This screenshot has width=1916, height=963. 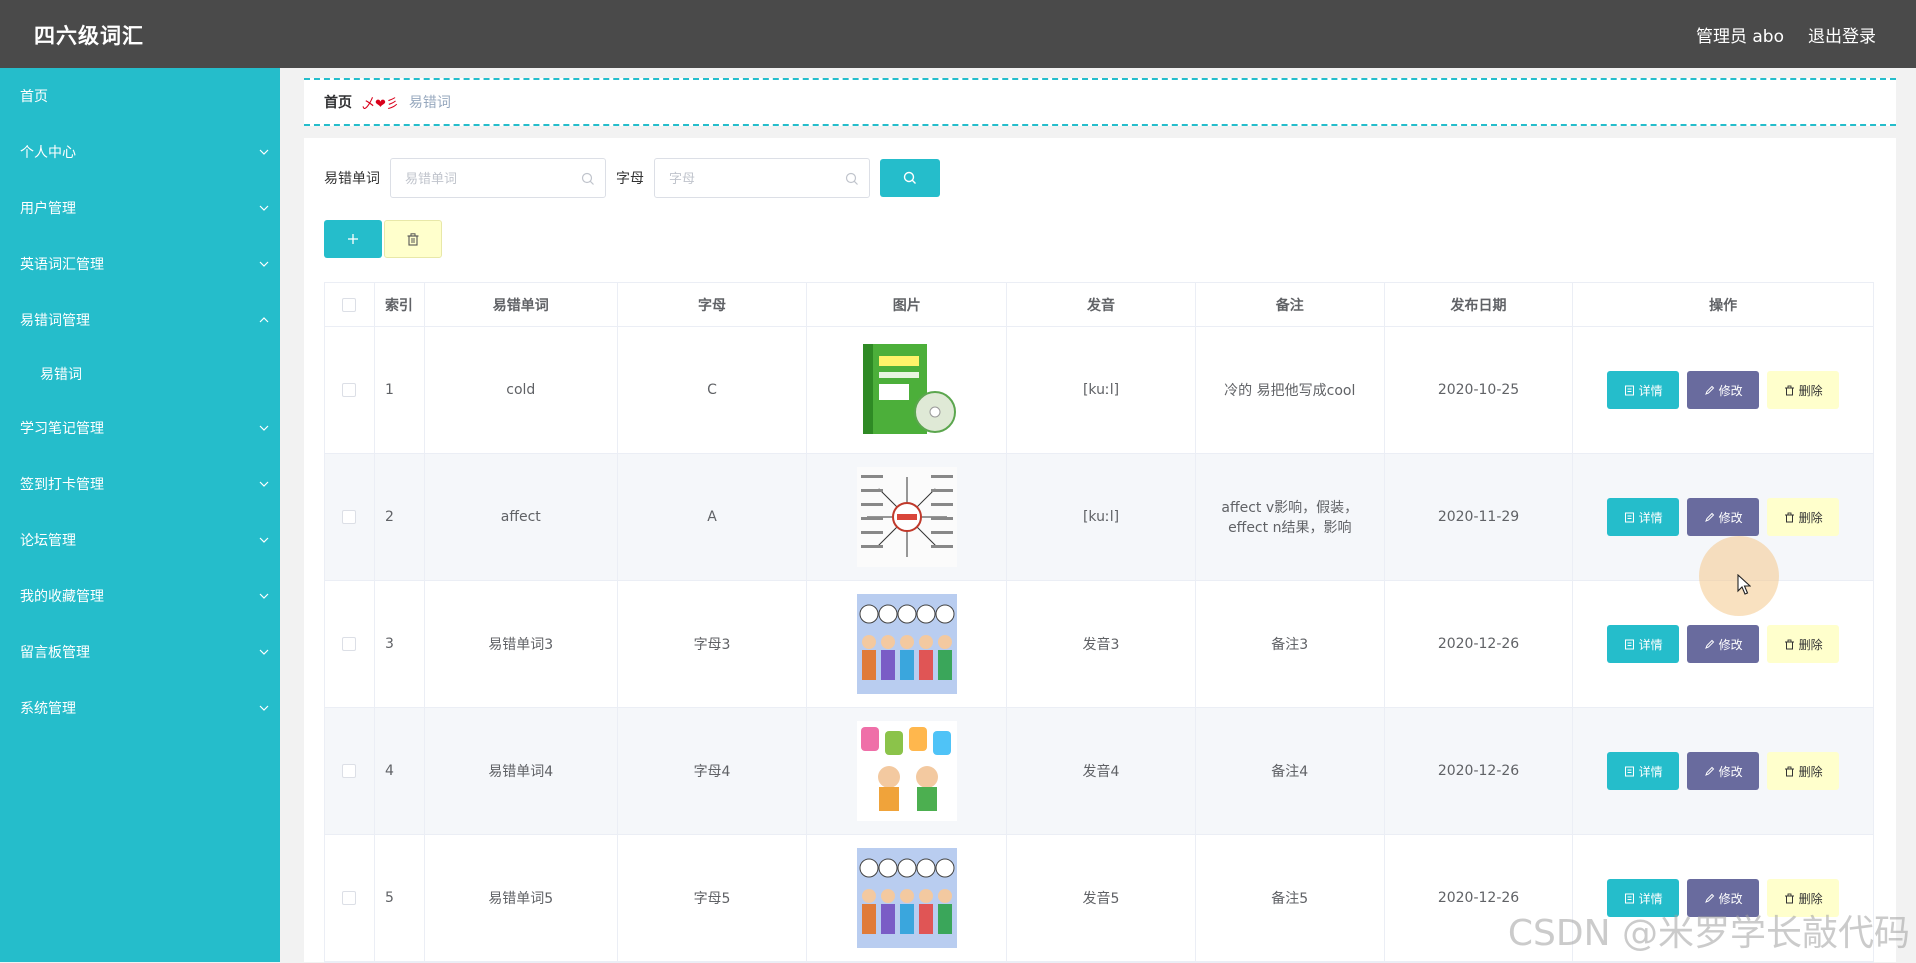 I want to click on word-search-field, so click(x=498, y=178).